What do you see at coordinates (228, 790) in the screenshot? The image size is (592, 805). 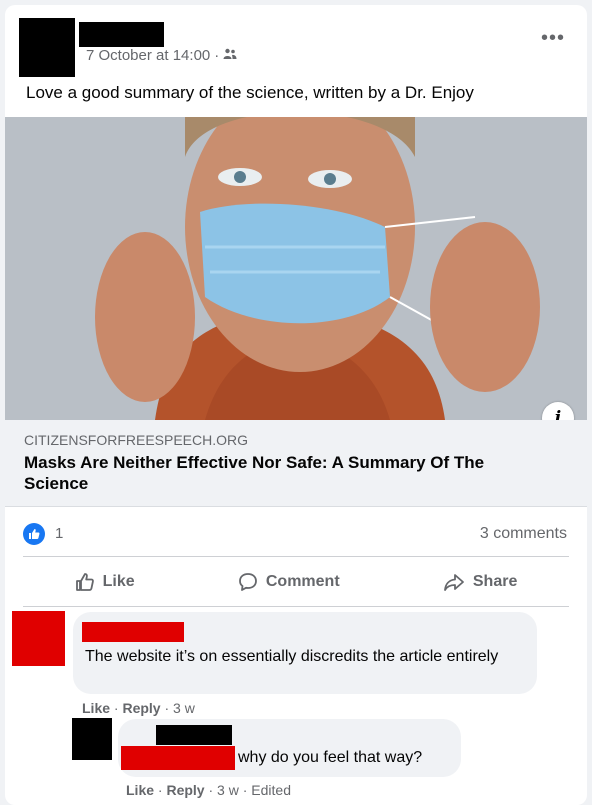 I see `reply-time: 3 w` at bounding box center [228, 790].